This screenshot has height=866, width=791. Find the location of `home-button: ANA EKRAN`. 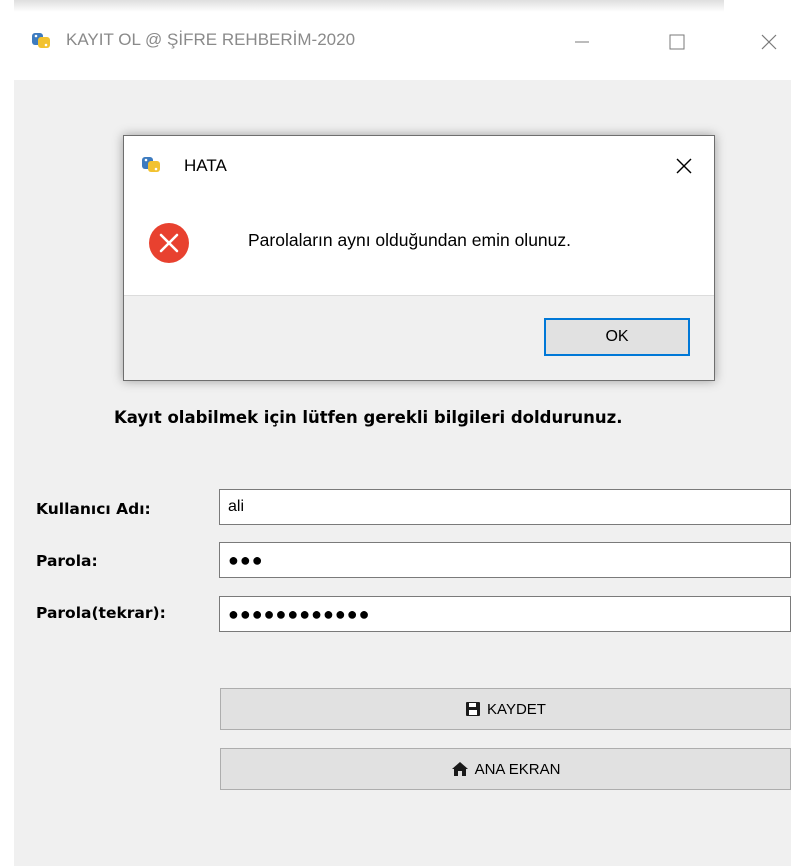

home-button: ANA EKRAN is located at coordinates (505, 769).